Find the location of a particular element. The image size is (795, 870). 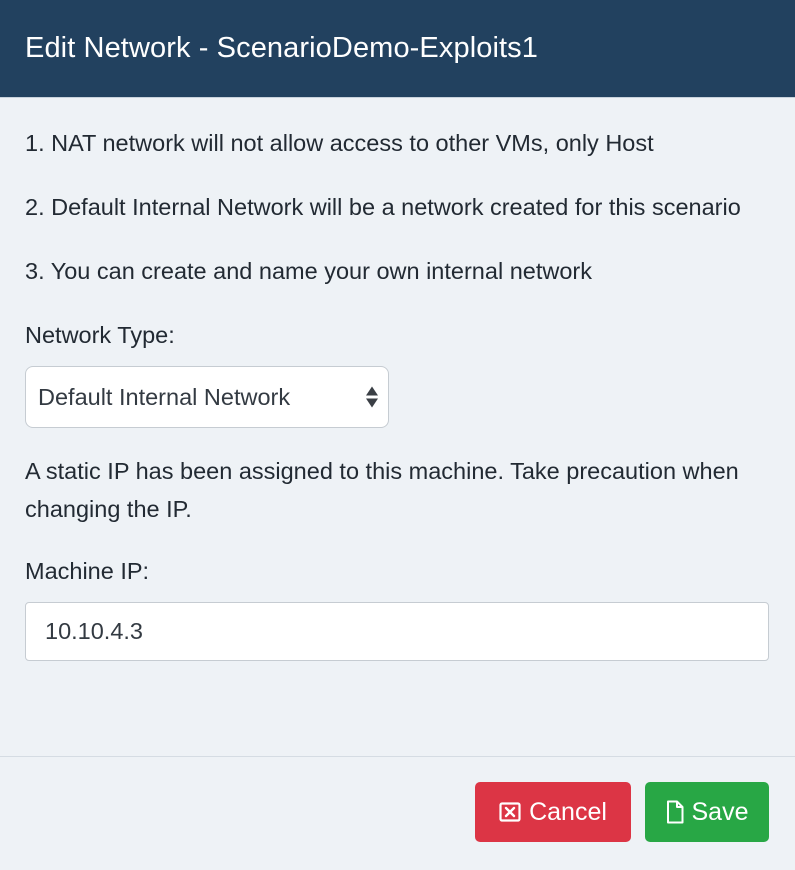

modal-header: Edit Network - ScenarioDemo-Exploits1 is located at coordinates (397, 49).